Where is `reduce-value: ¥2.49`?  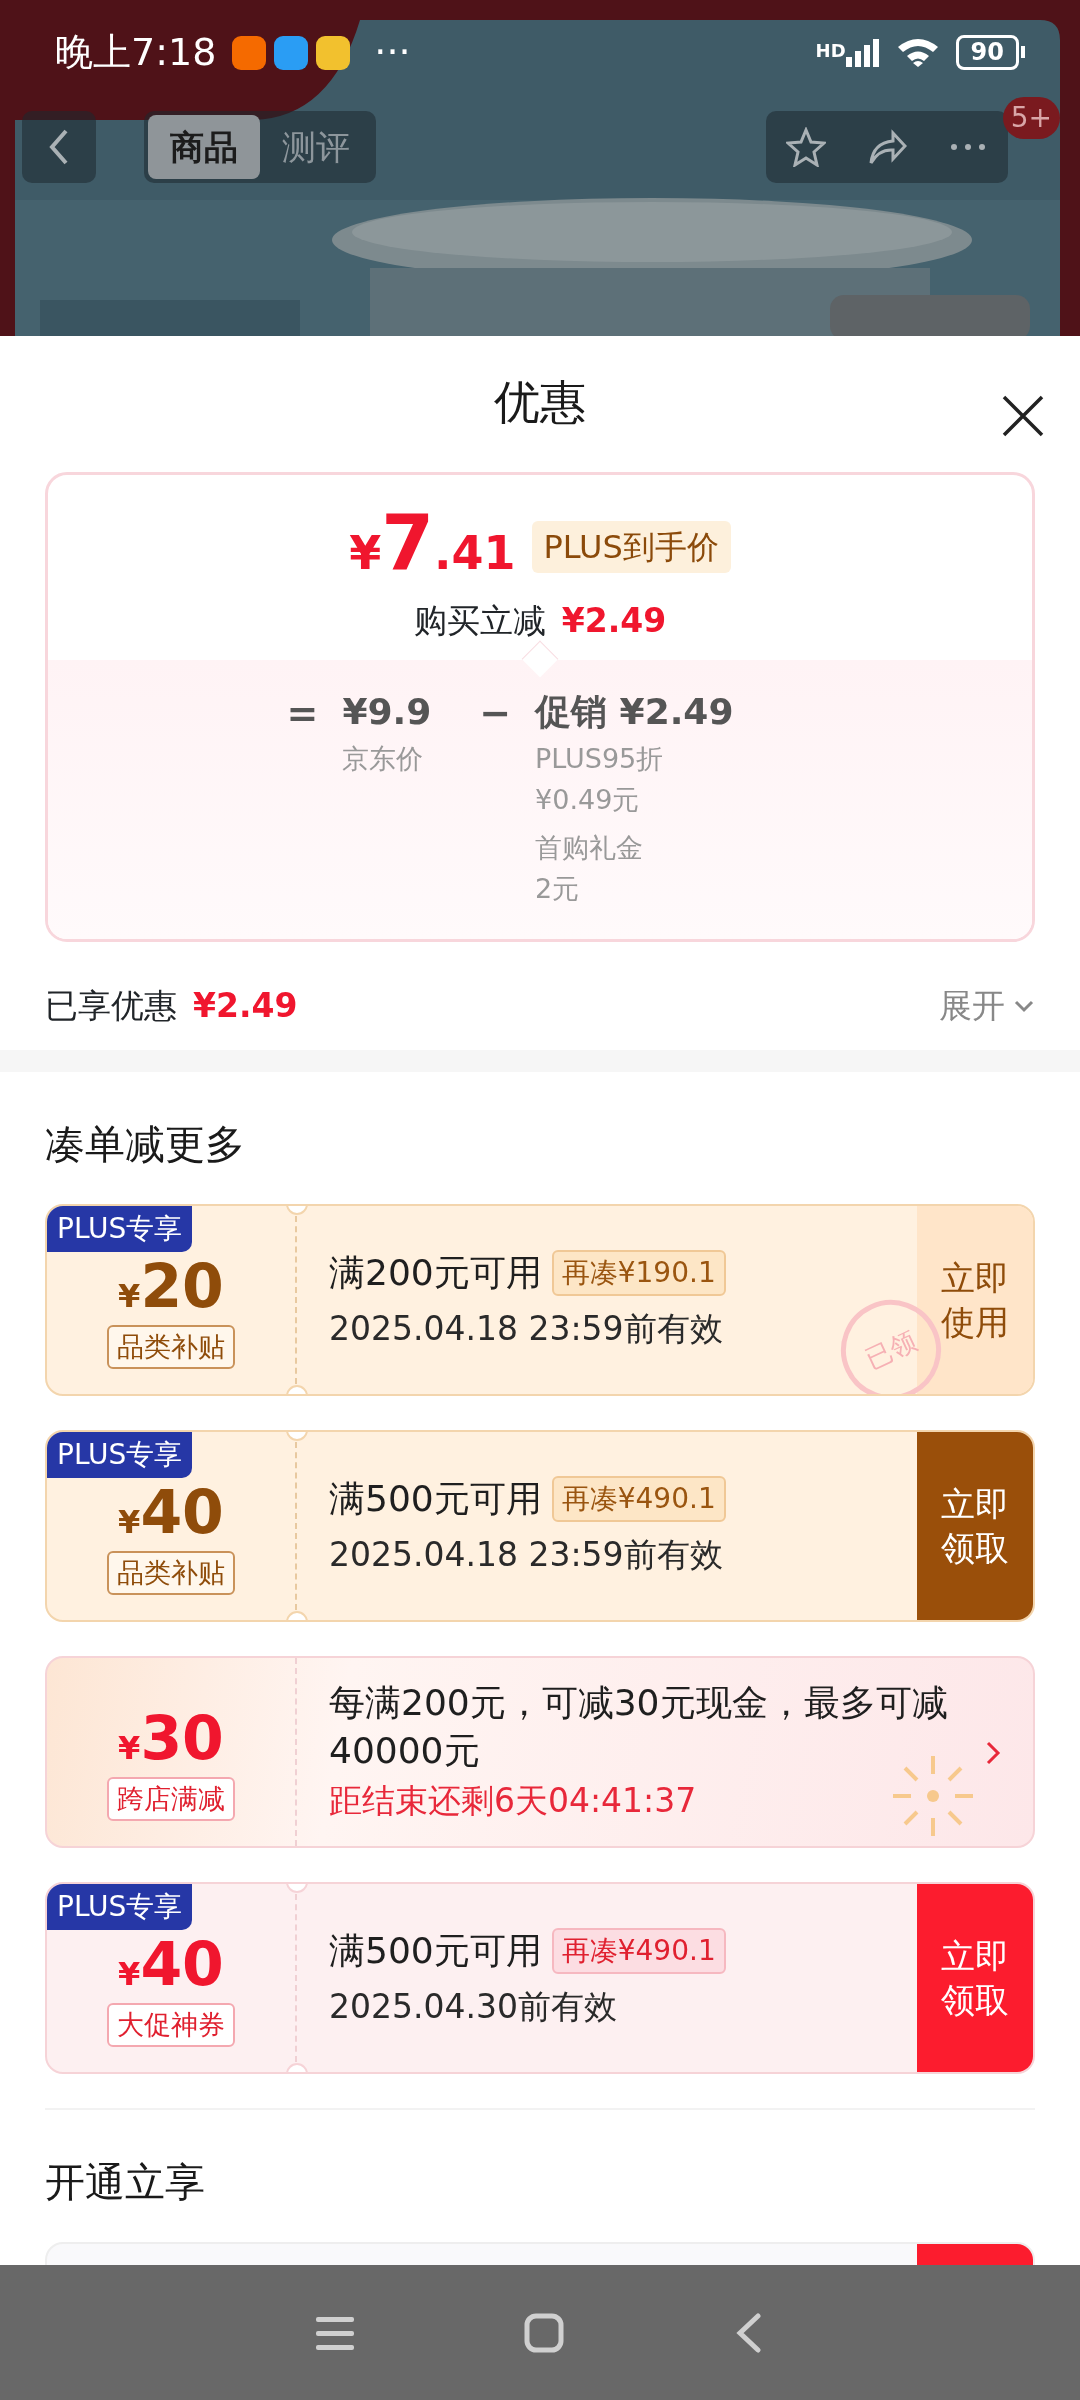 reduce-value: ¥2.49 is located at coordinates (614, 621).